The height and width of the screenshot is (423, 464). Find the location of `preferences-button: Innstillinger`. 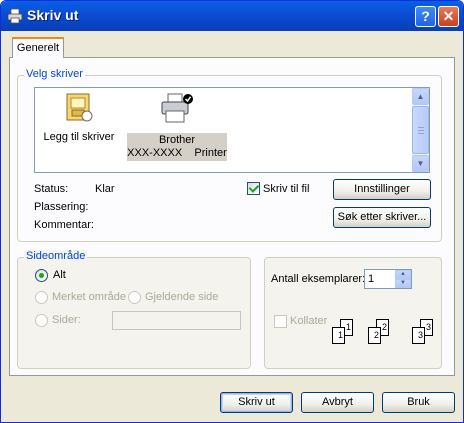

preferences-button: Innstillinger is located at coordinates (382, 189).